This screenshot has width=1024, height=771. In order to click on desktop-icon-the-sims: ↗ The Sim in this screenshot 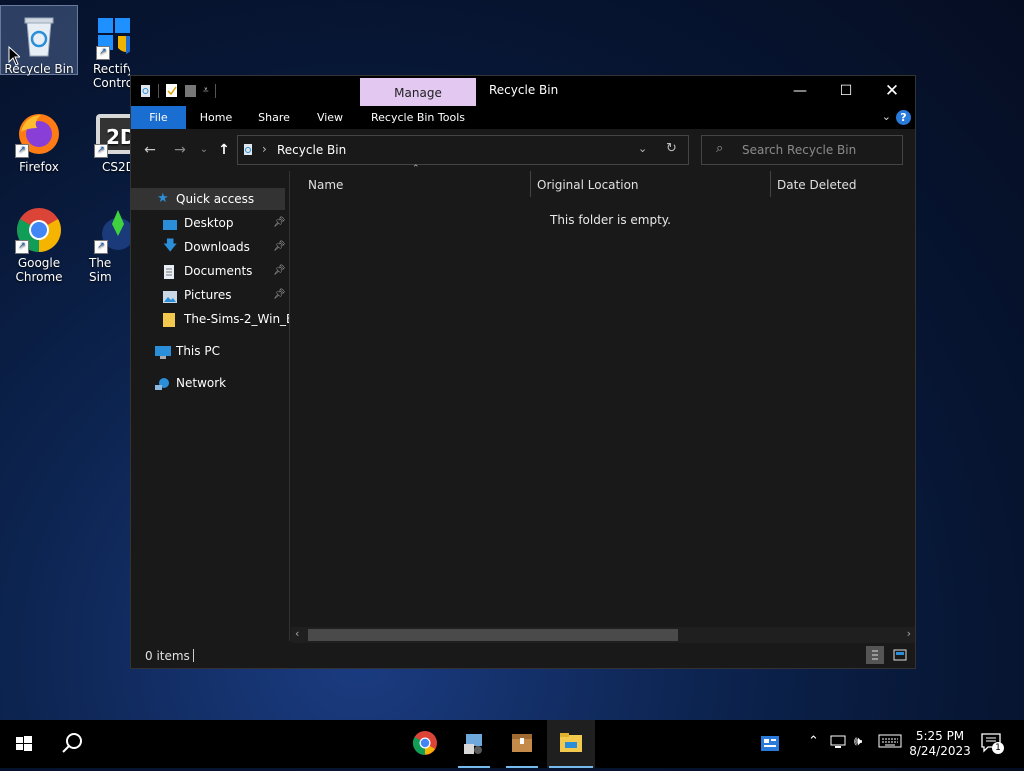, I will do `click(105, 242)`.